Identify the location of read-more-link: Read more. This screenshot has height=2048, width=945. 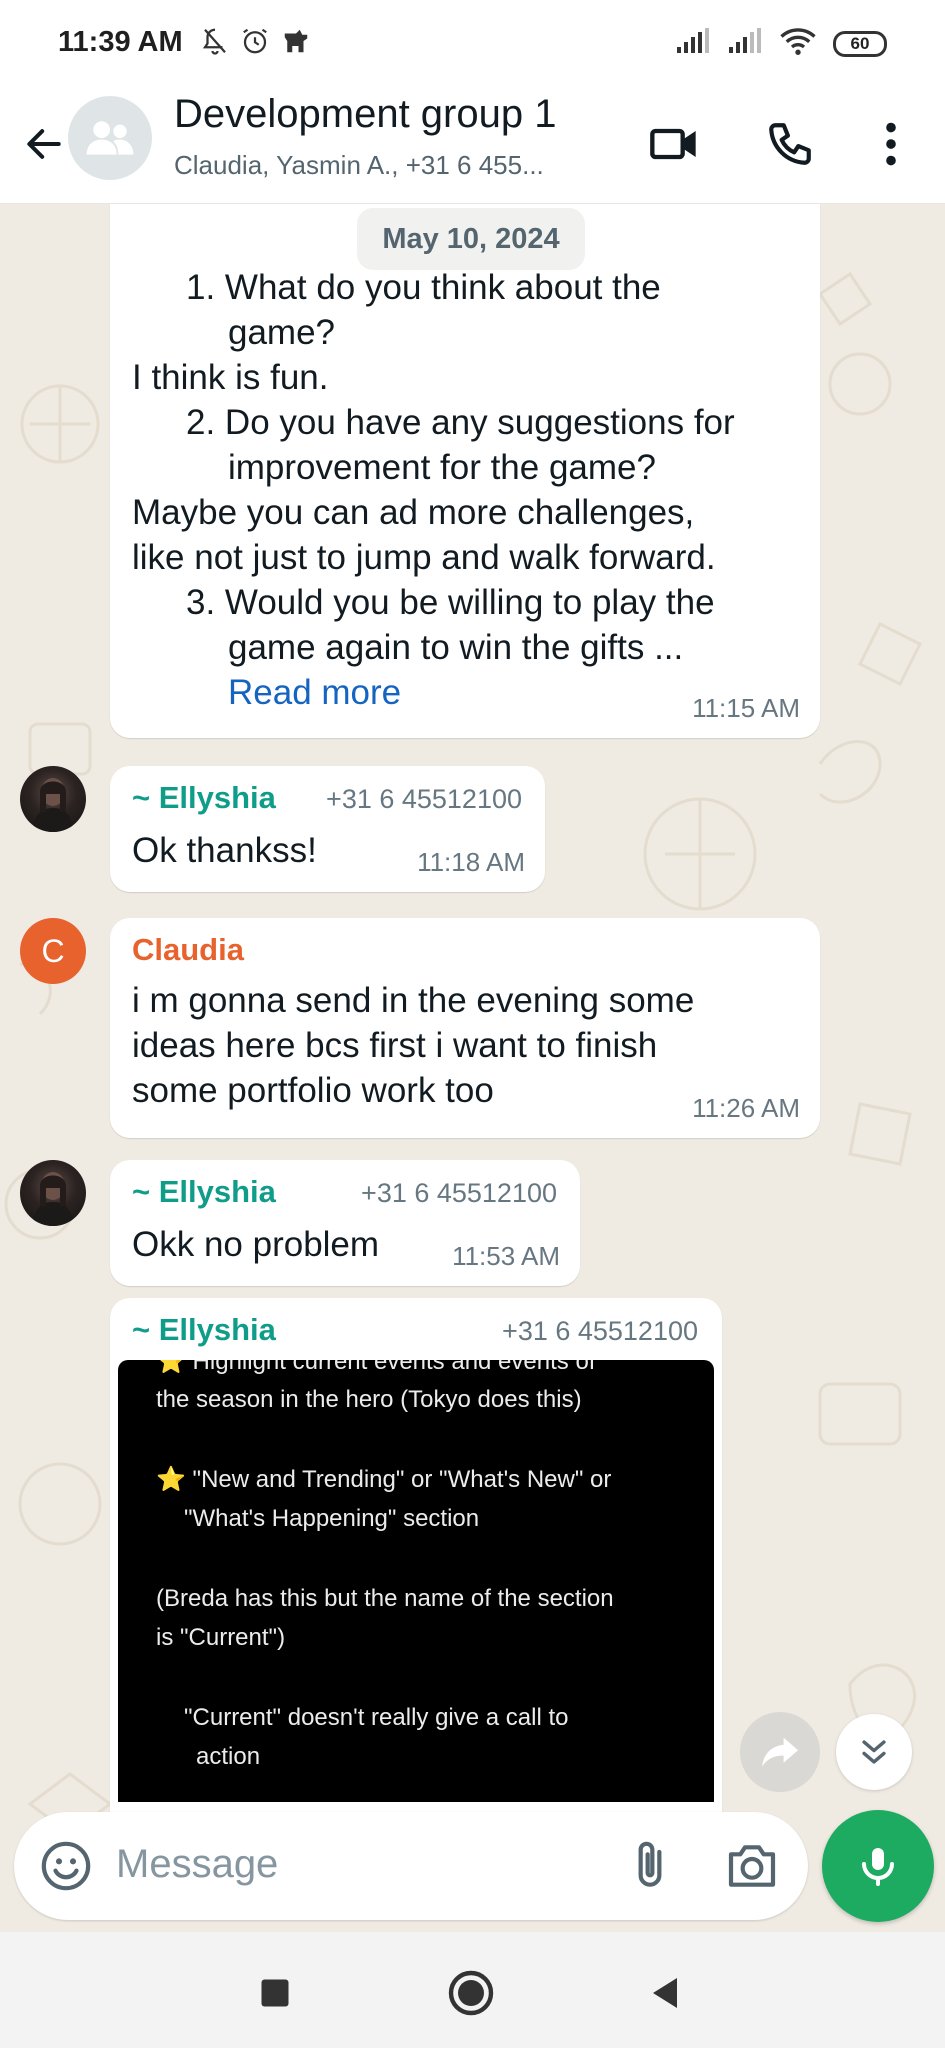
(433, 692).